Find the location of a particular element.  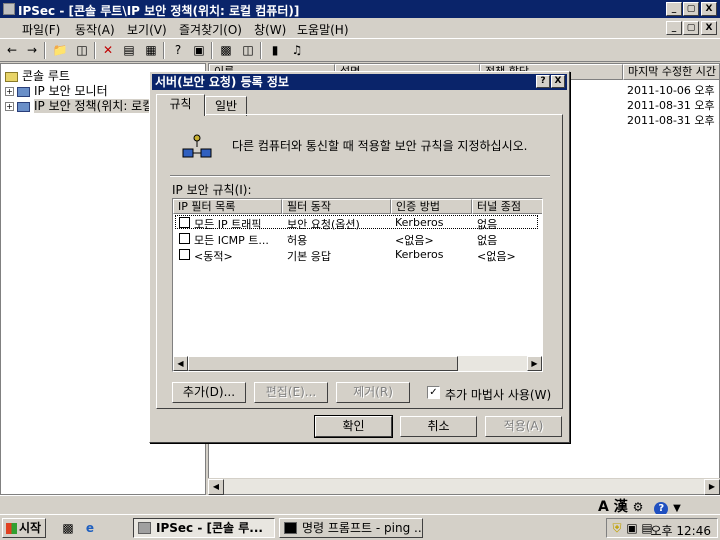

menu-view: 보기(V) is located at coordinates (147, 29).